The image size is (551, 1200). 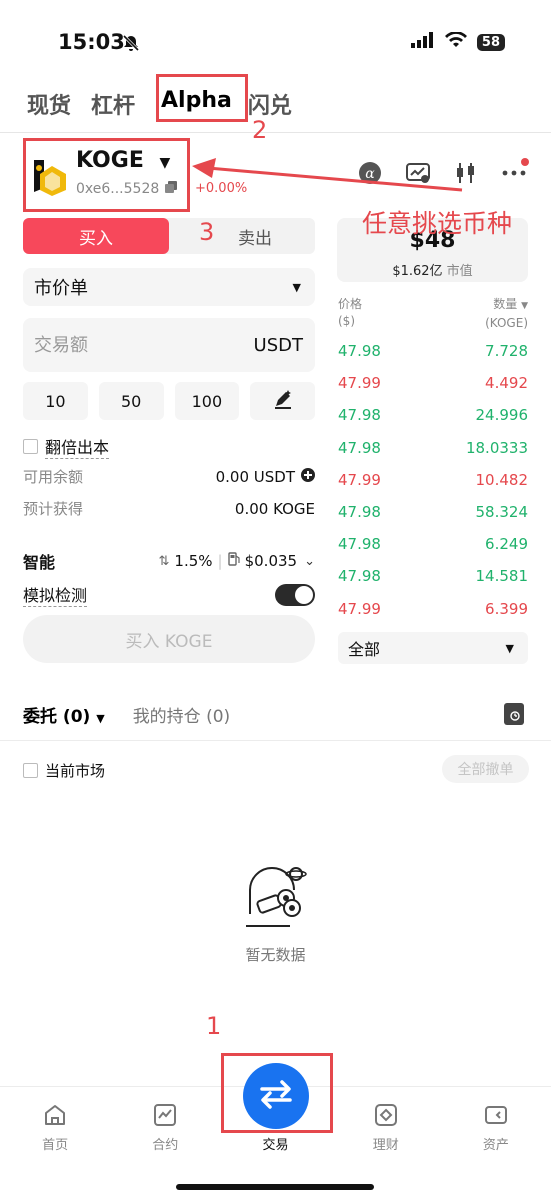 I want to click on gas-icon, so click(x=233, y=561).